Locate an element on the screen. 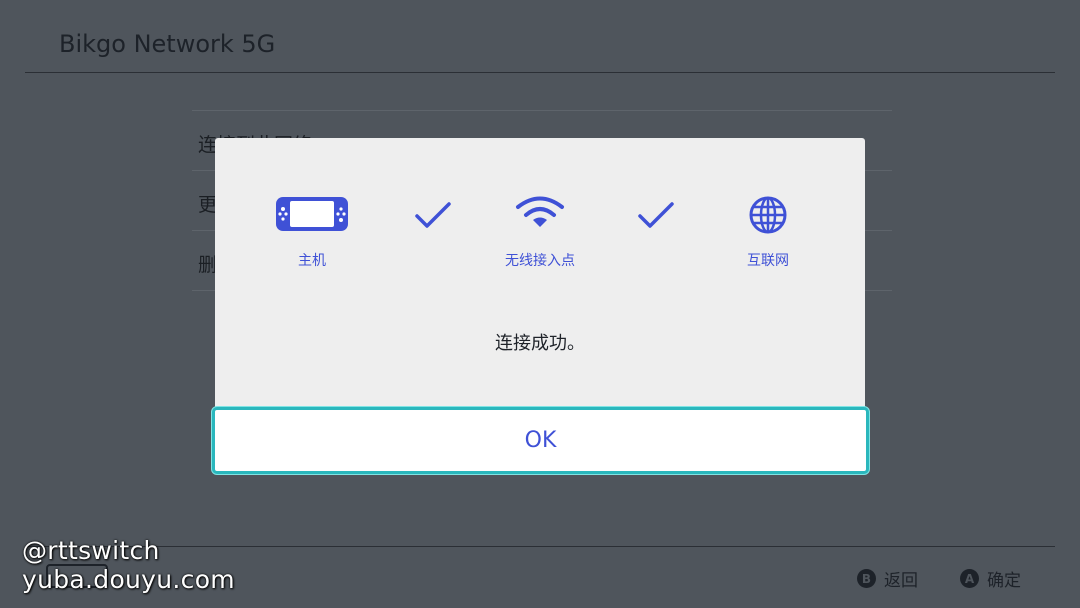  a-button-icon: A is located at coordinates (969, 578).